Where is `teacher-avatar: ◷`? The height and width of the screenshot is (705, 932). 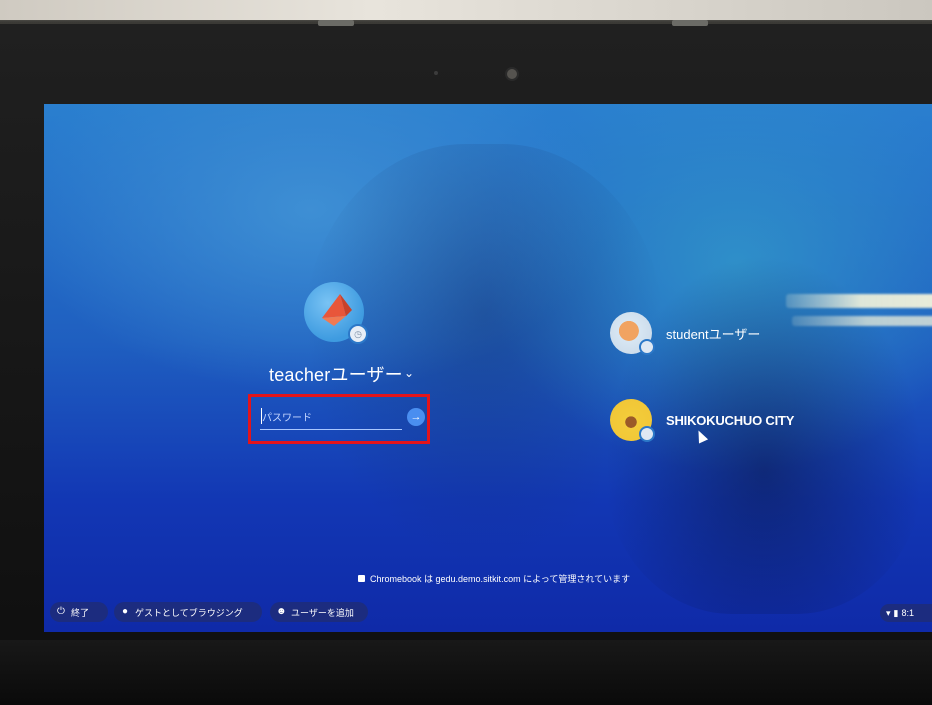
teacher-avatar: ◷ is located at coordinates (336, 313).